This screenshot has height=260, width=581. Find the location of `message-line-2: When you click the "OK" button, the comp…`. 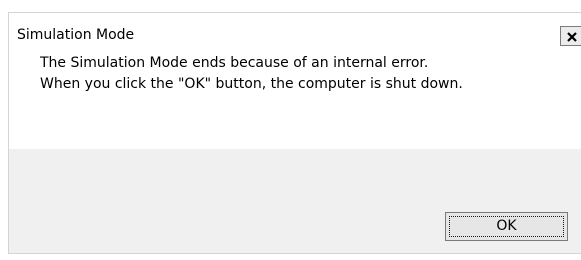

message-line-2: When you click the "OK" button, the comp… is located at coordinates (251, 84).